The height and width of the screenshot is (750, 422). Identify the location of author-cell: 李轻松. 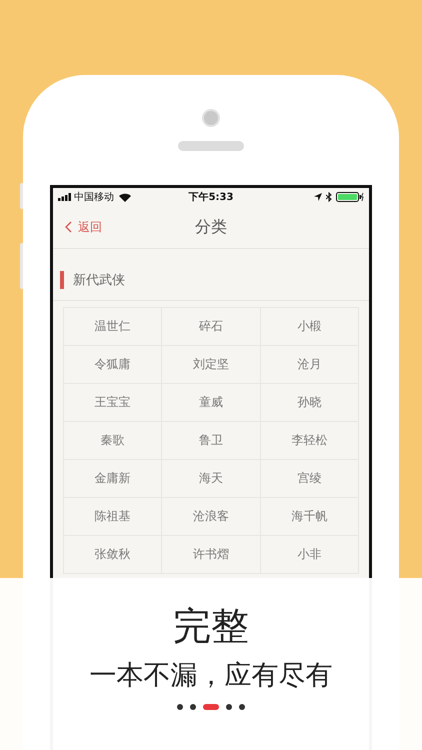
(309, 441).